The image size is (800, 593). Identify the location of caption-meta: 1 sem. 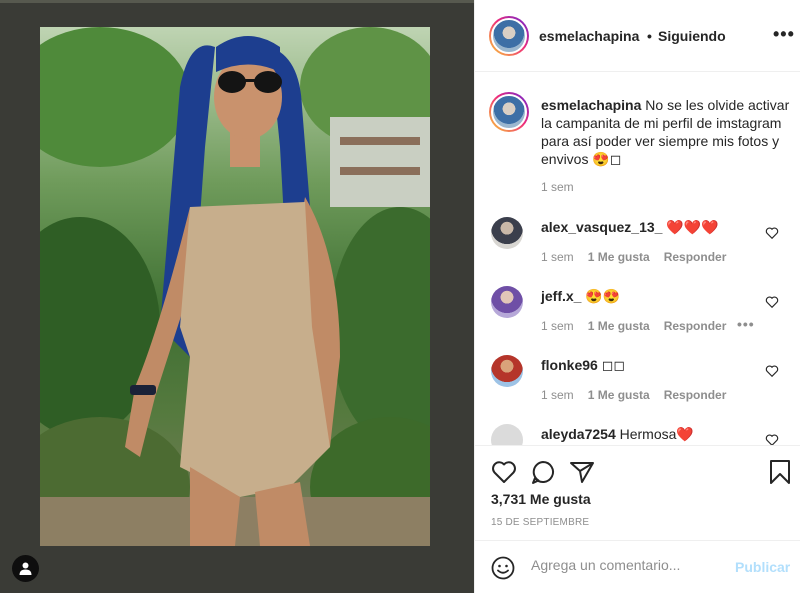
(557, 187).